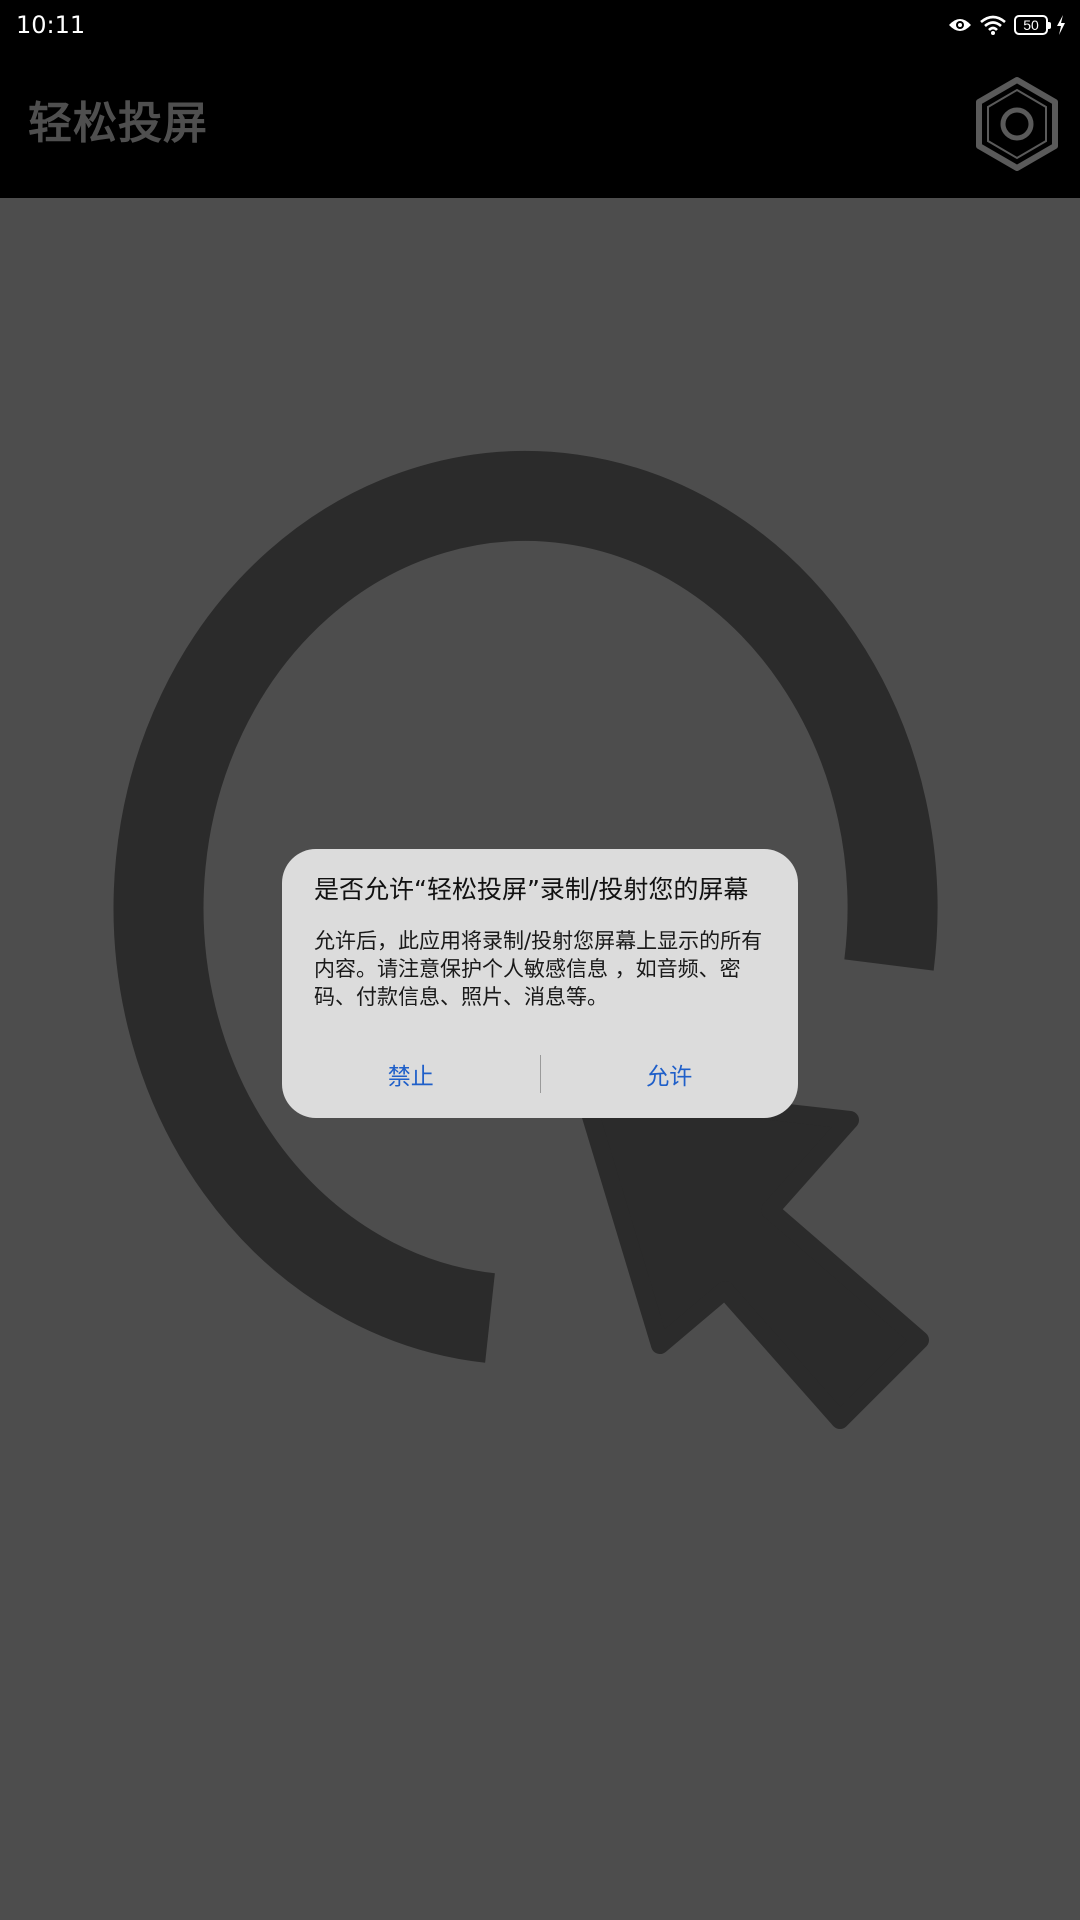 This screenshot has height=1920, width=1080. What do you see at coordinates (540, 124) in the screenshot?
I see `app-bar: 轻松投屏` at bounding box center [540, 124].